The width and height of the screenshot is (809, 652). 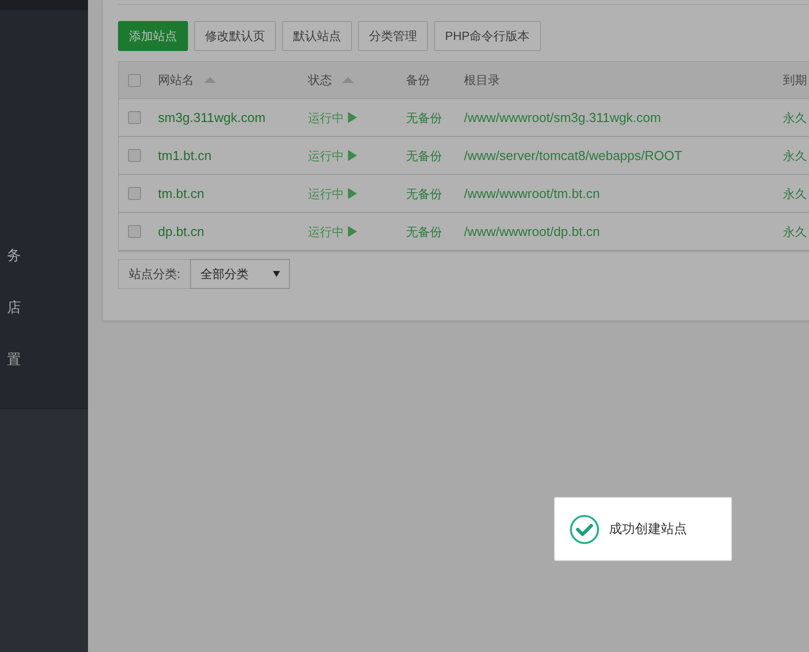 I want to click on root-path-link: /www/wwwroot/dp.bt.cn, so click(x=532, y=231).